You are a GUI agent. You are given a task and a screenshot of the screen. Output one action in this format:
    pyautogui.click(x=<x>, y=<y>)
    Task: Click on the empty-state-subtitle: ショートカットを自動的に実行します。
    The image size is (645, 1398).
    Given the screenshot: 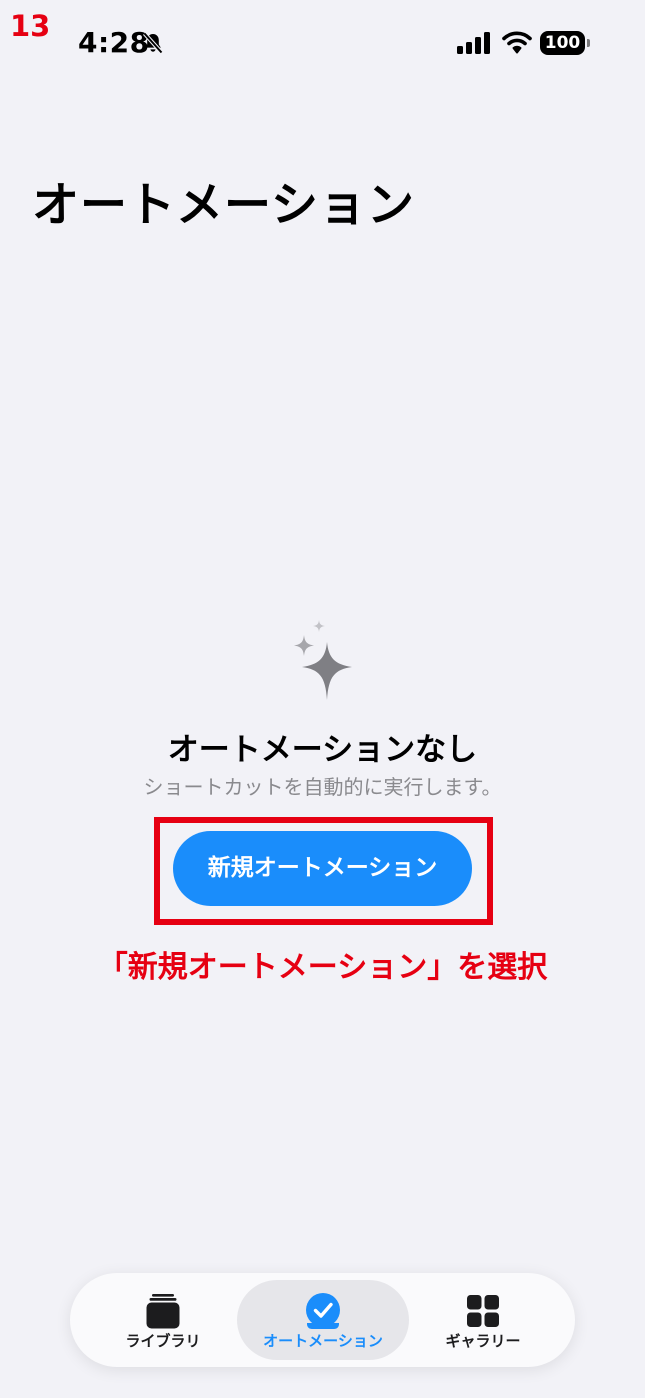 What is the action you would take?
    pyautogui.click(x=322, y=787)
    